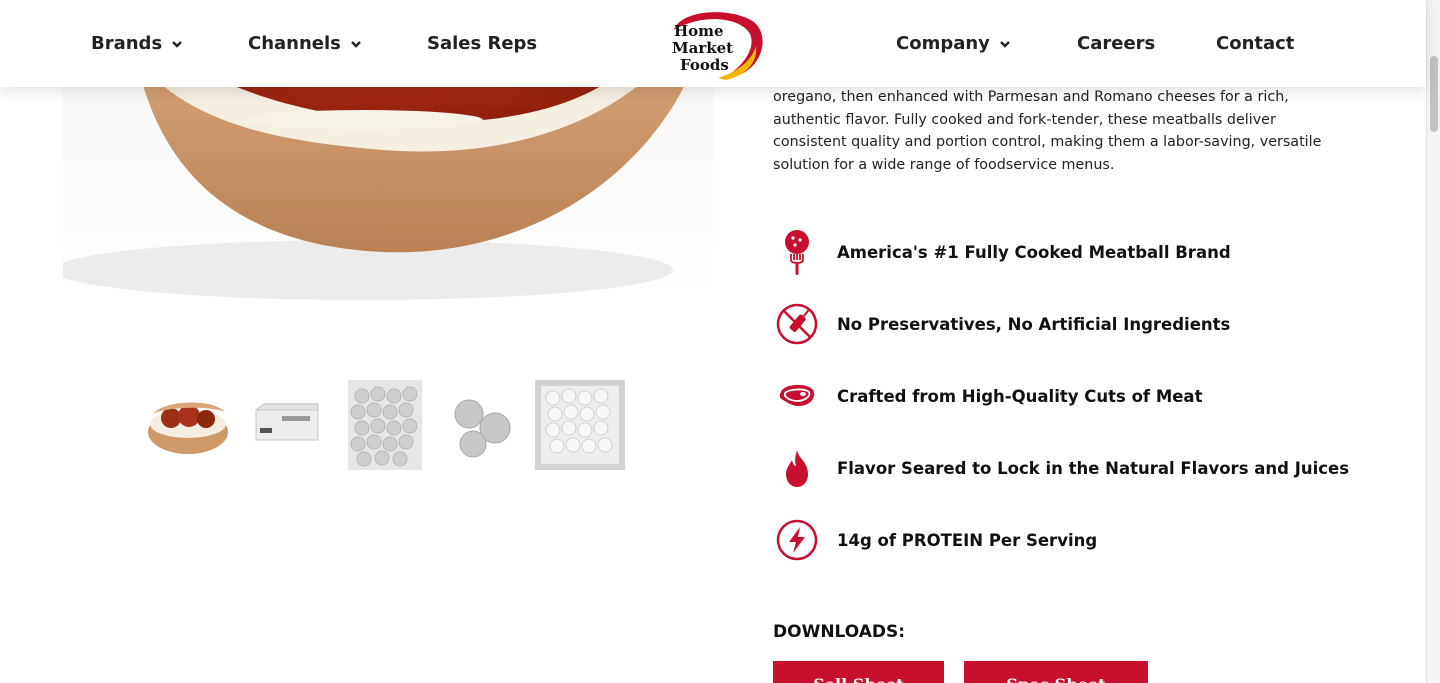 This screenshot has height=683, width=1440. Describe the element at coordinates (858, 679) in the screenshot. I see `sell-sheet-label: Sell Sheet` at that location.